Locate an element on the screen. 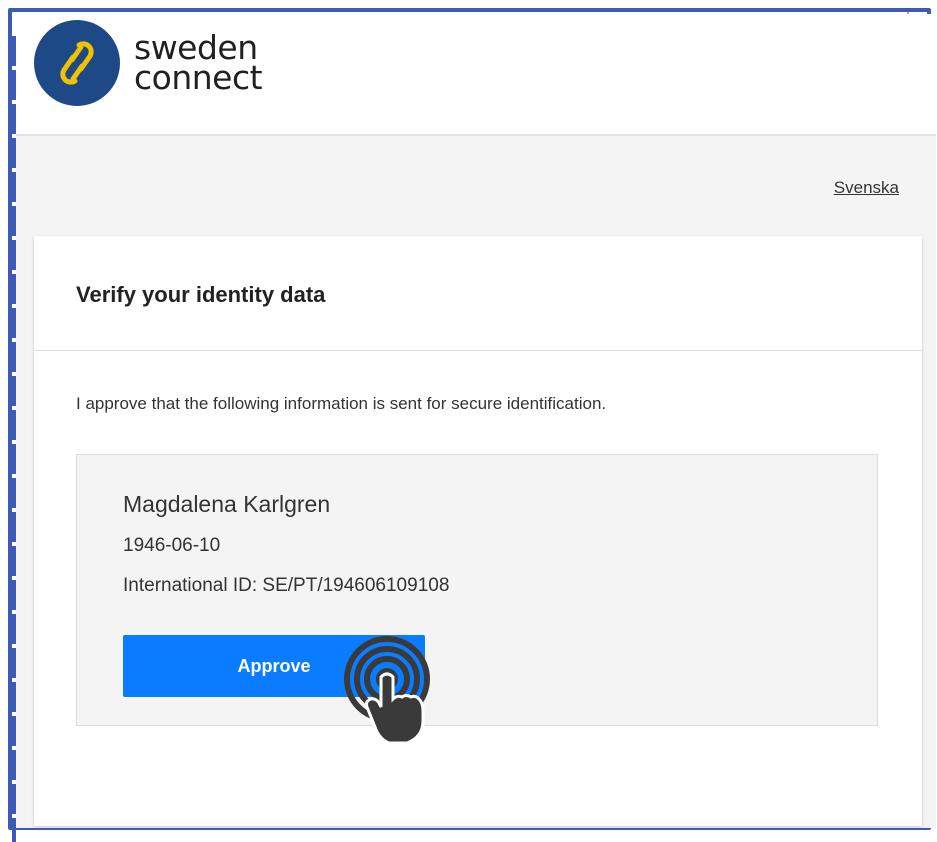 The width and height of the screenshot is (937, 842). card-title: Verify your identity data is located at coordinates (201, 294).